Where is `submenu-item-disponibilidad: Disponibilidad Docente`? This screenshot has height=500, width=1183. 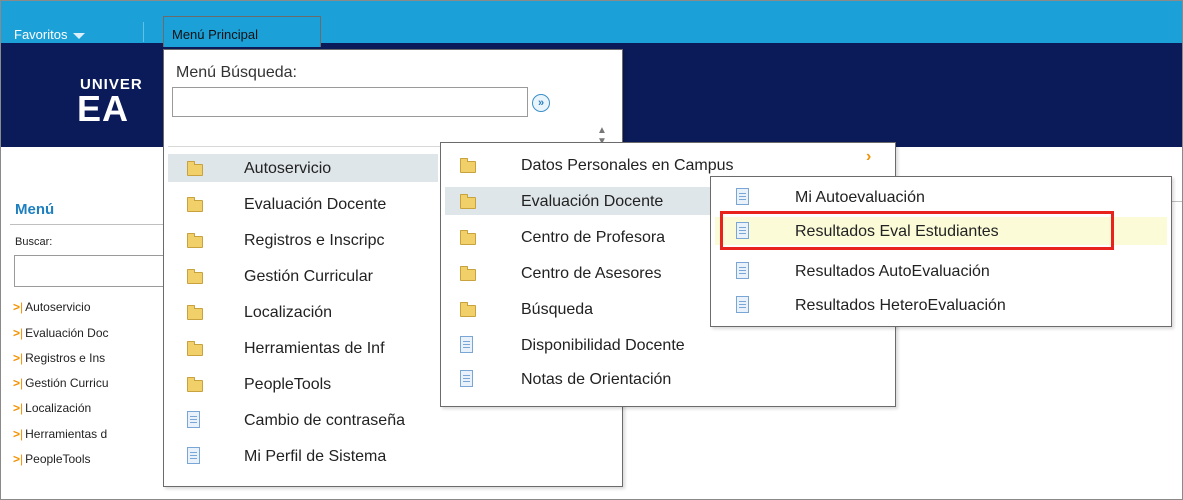 submenu-item-disponibilidad: Disponibilidad Docente is located at coordinates (665, 345).